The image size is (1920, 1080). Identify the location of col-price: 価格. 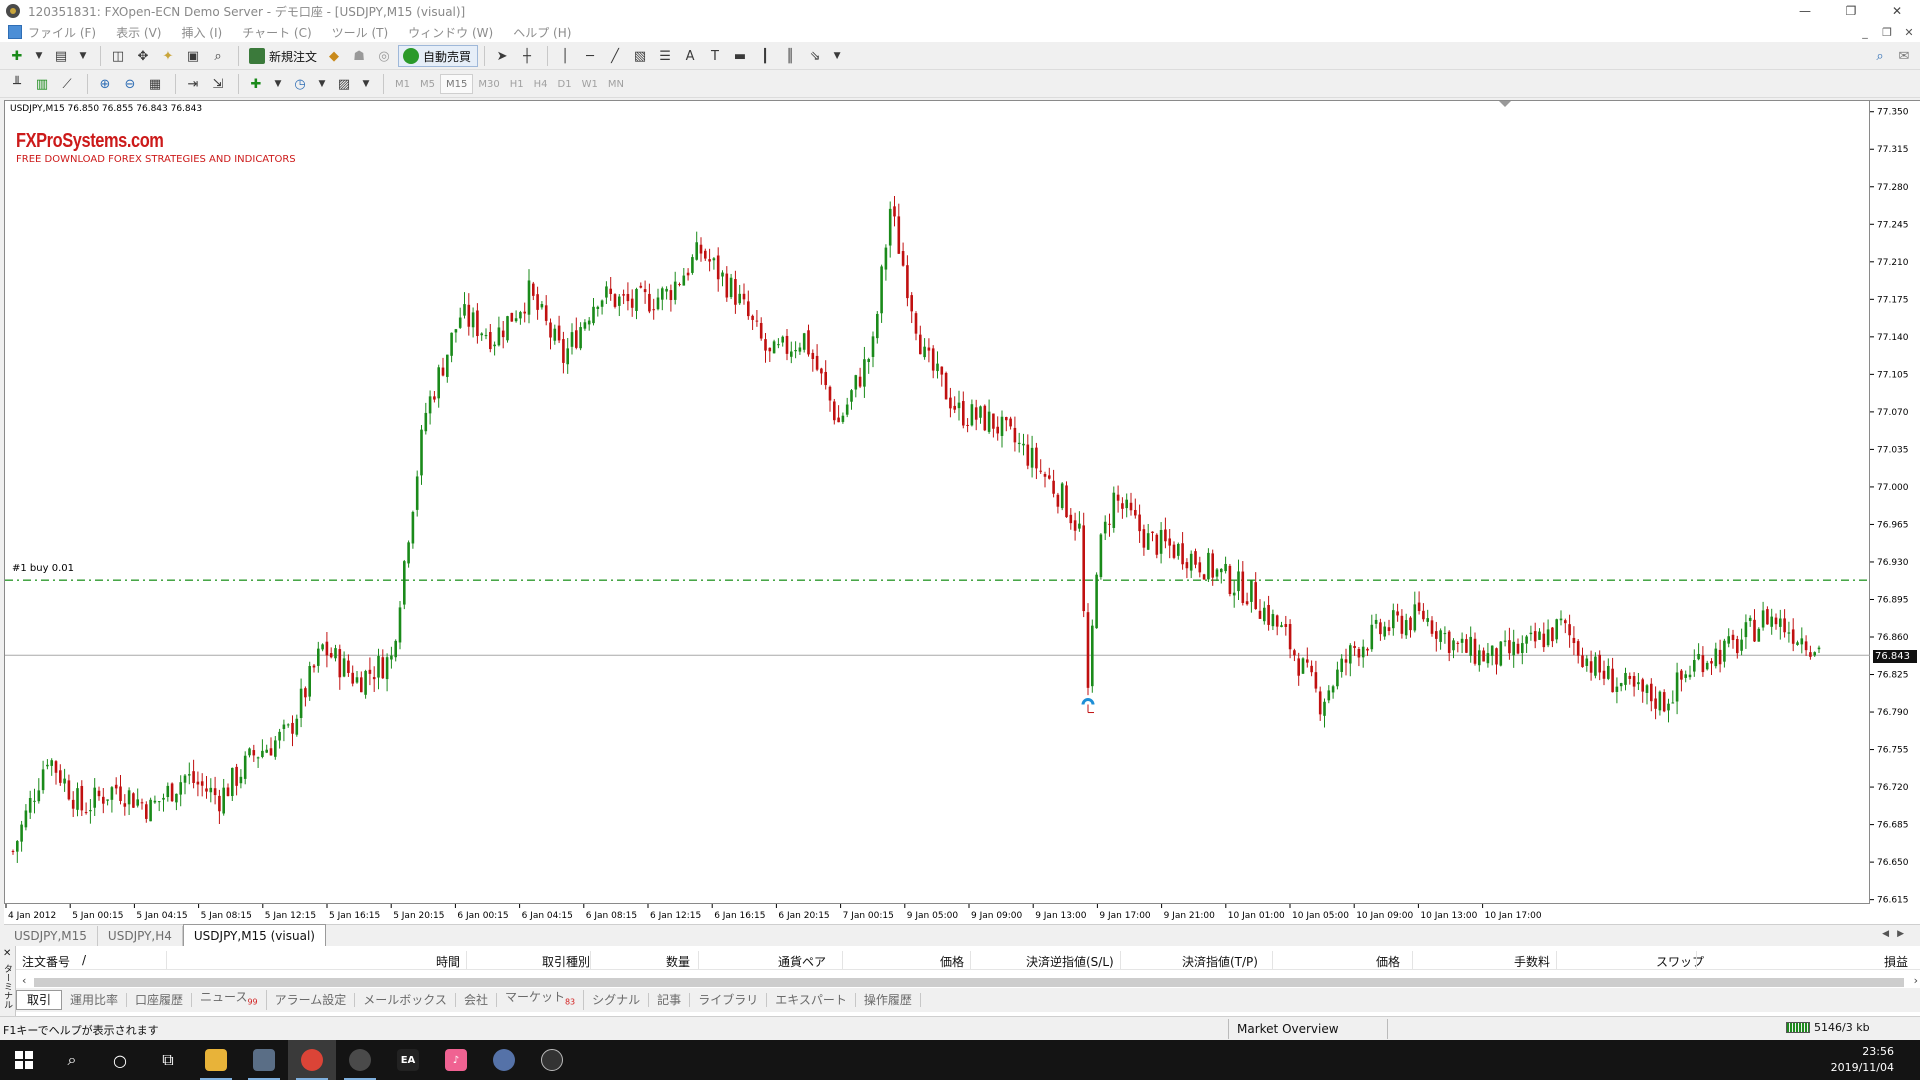
(952, 961).